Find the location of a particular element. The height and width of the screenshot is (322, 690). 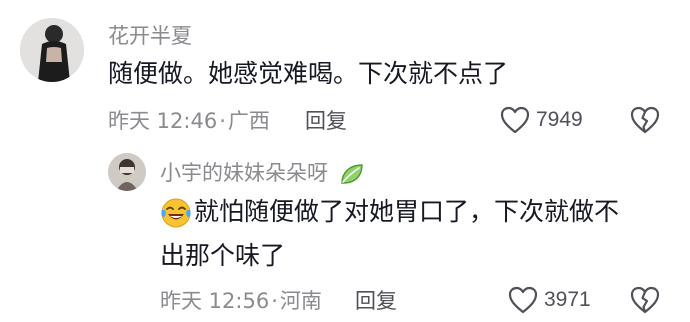

comment-text: 随便做。她感觉难喝。下次就不点了 is located at coordinates (308, 73).